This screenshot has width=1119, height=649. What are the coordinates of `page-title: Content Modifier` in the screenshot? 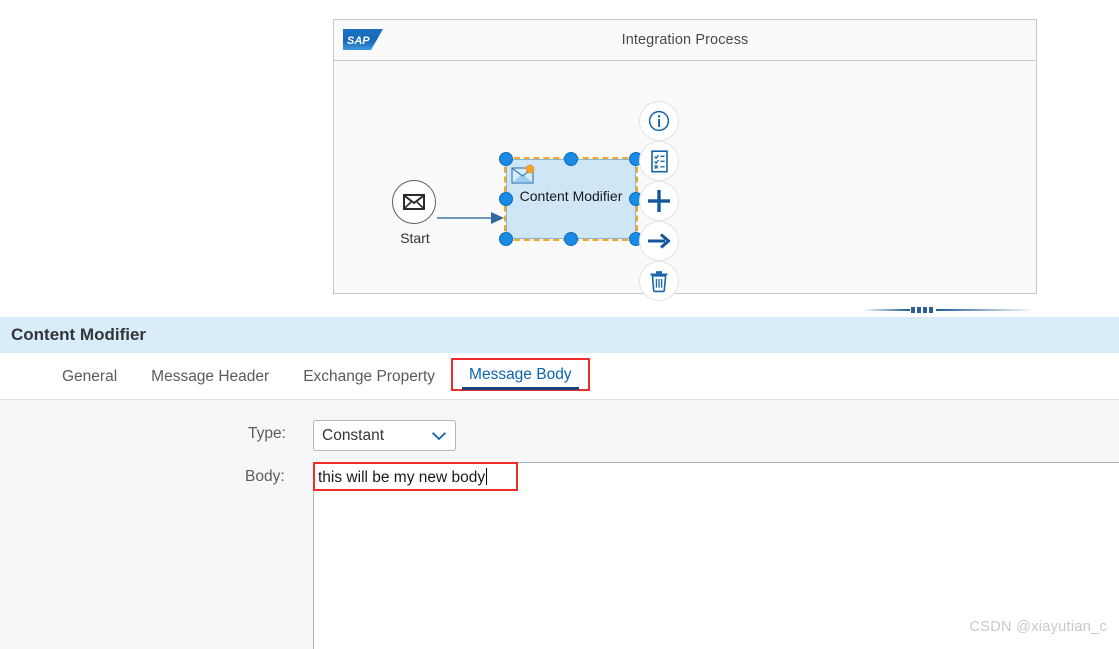 It's located at (79, 334).